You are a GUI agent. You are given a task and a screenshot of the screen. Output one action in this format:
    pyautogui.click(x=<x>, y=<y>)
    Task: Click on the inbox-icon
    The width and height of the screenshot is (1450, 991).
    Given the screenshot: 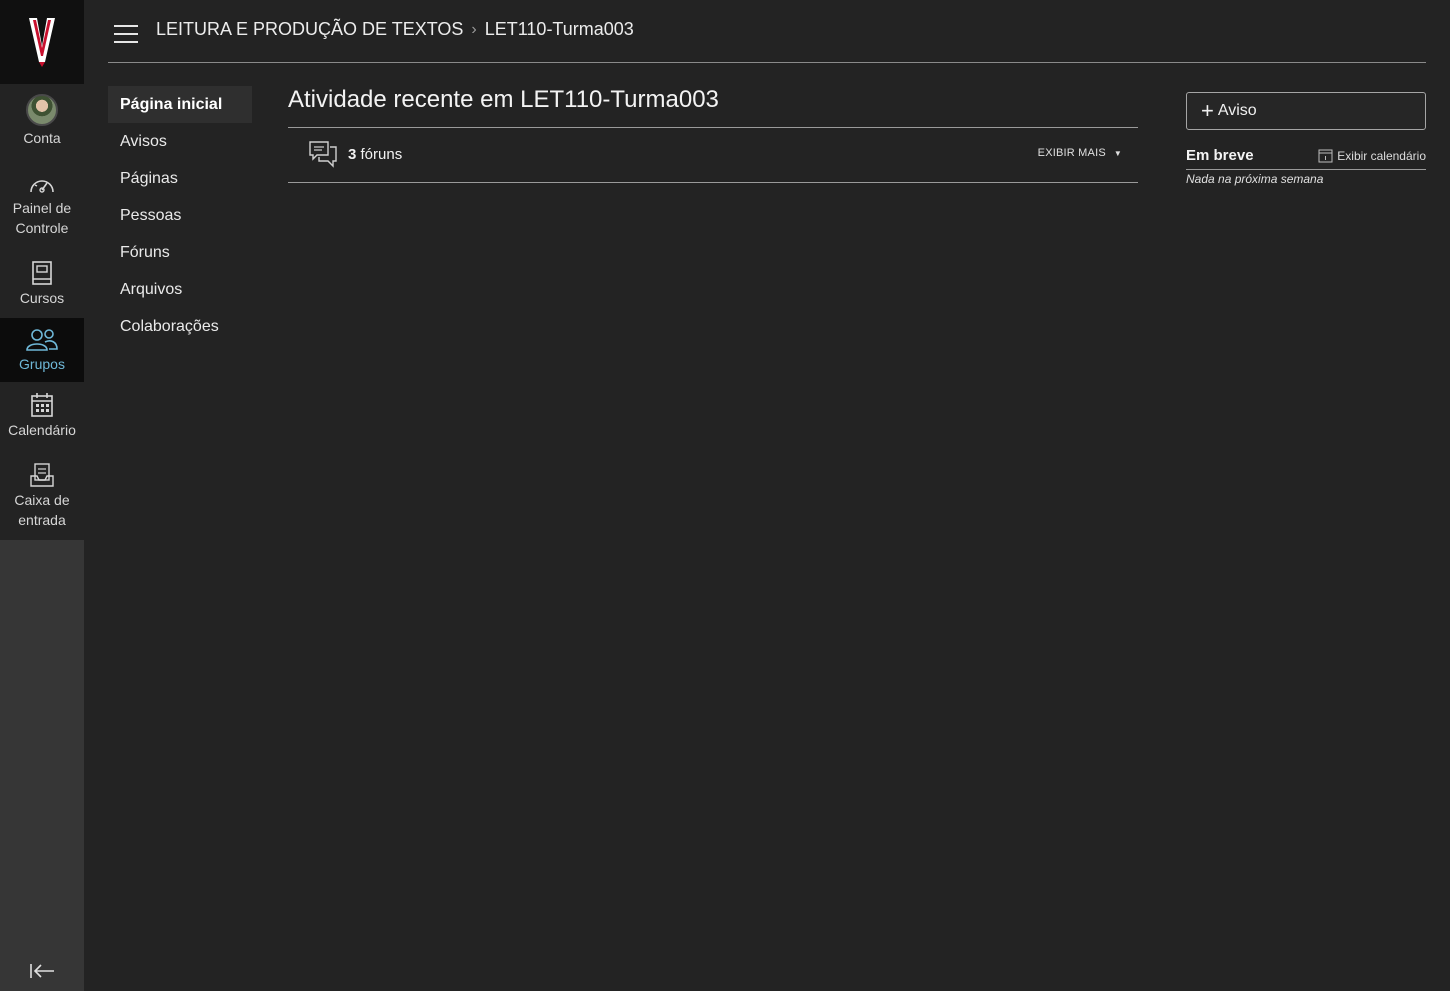 What is the action you would take?
    pyautogui.click(x=42, y=475)
    